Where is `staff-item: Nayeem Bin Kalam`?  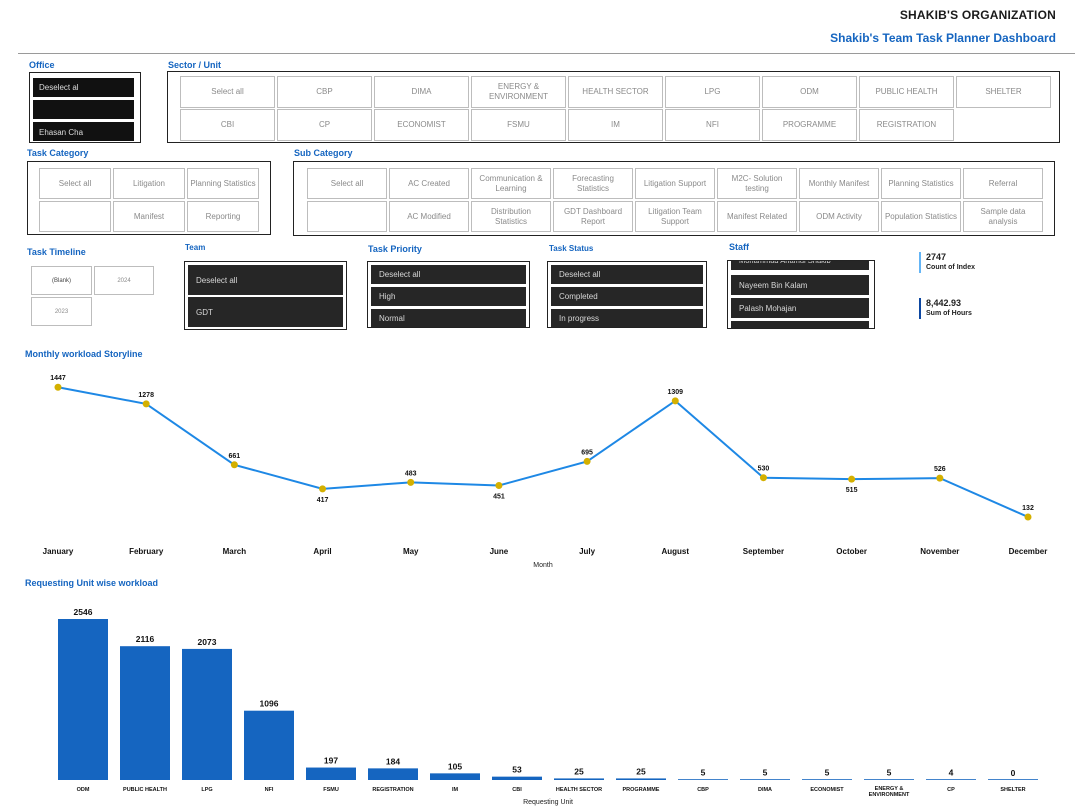 staff-item: Nayeem Bin Kalam is located at coordinates (800, 285).